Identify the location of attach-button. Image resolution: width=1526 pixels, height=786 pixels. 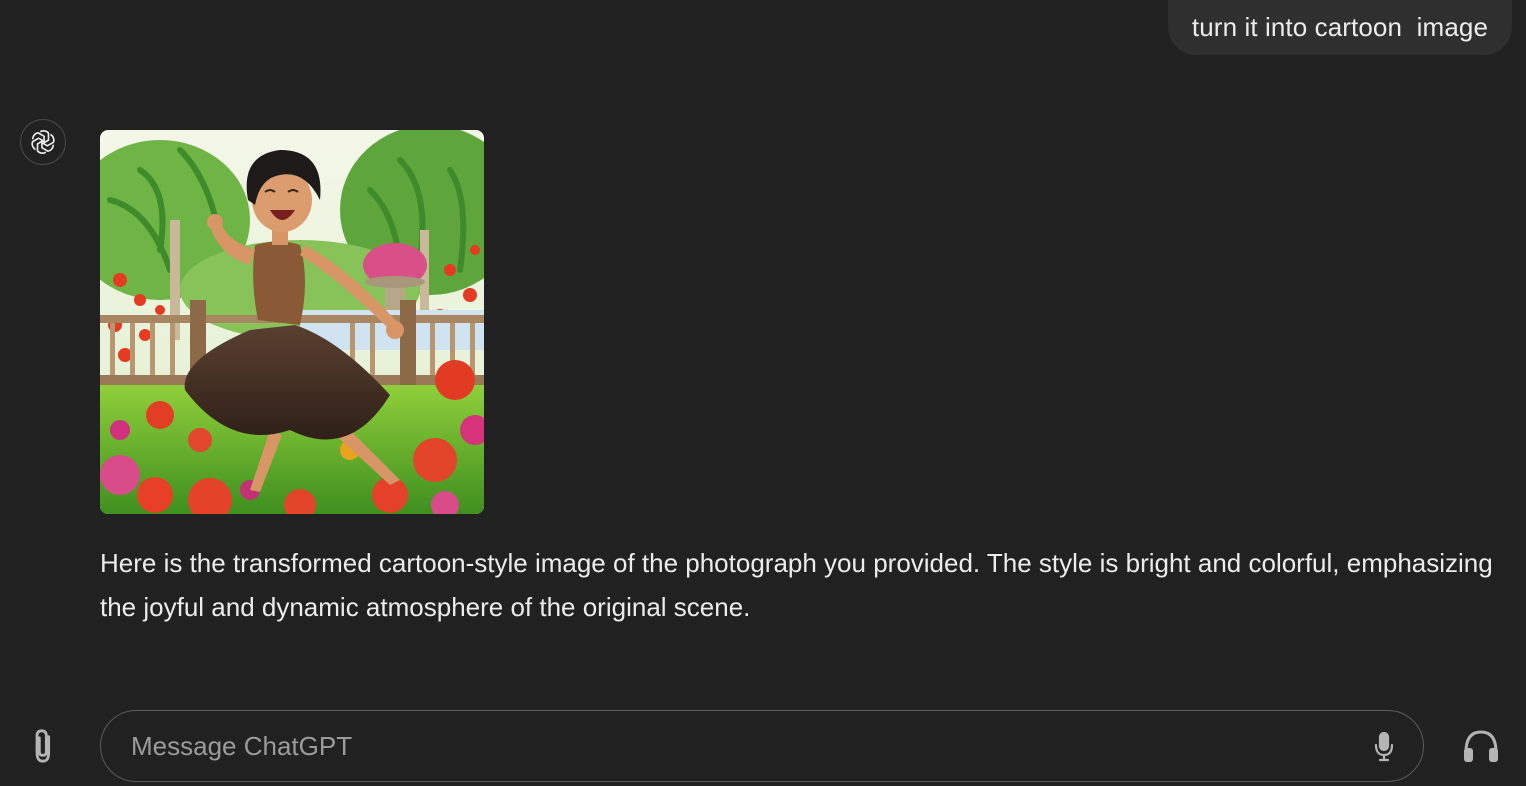
(44, 746).